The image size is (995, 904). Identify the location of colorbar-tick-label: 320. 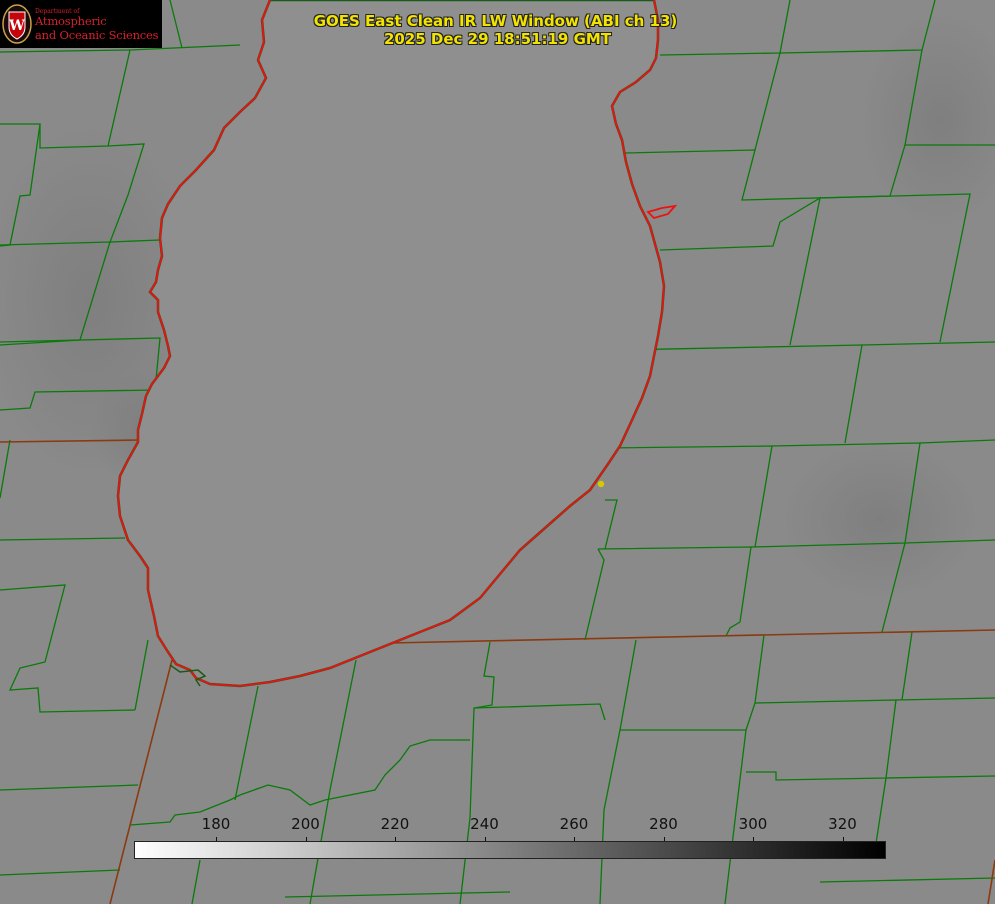
(842, 824).